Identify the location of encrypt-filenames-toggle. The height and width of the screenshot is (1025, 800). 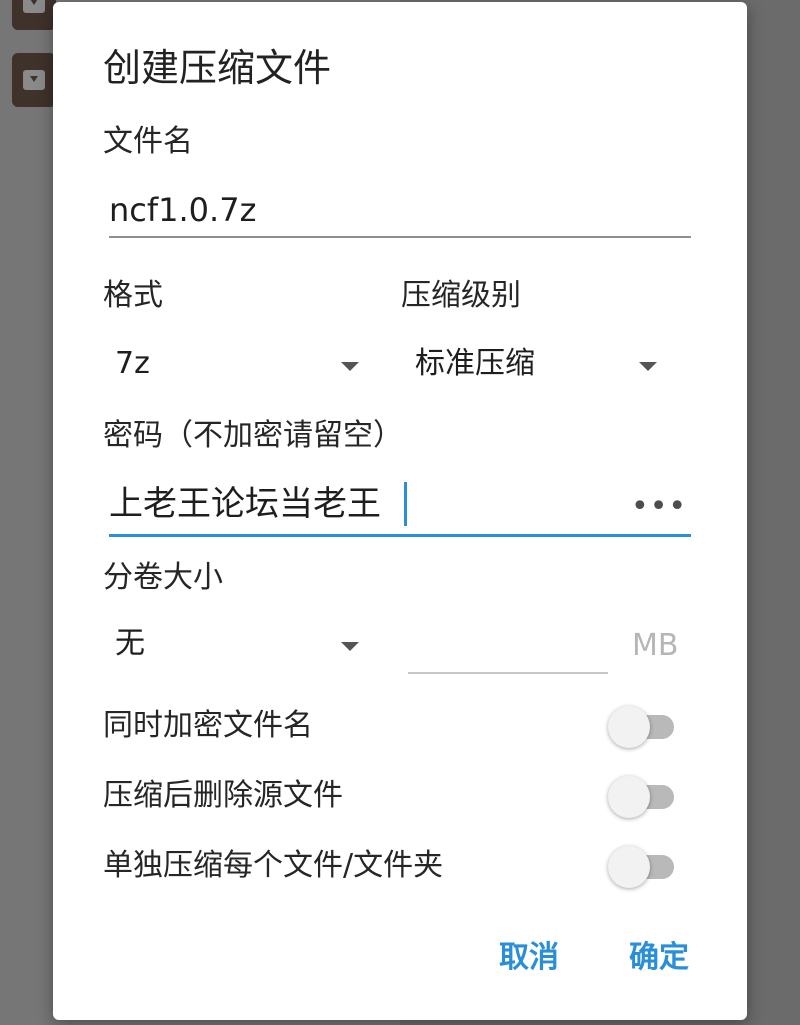
(643, 727).